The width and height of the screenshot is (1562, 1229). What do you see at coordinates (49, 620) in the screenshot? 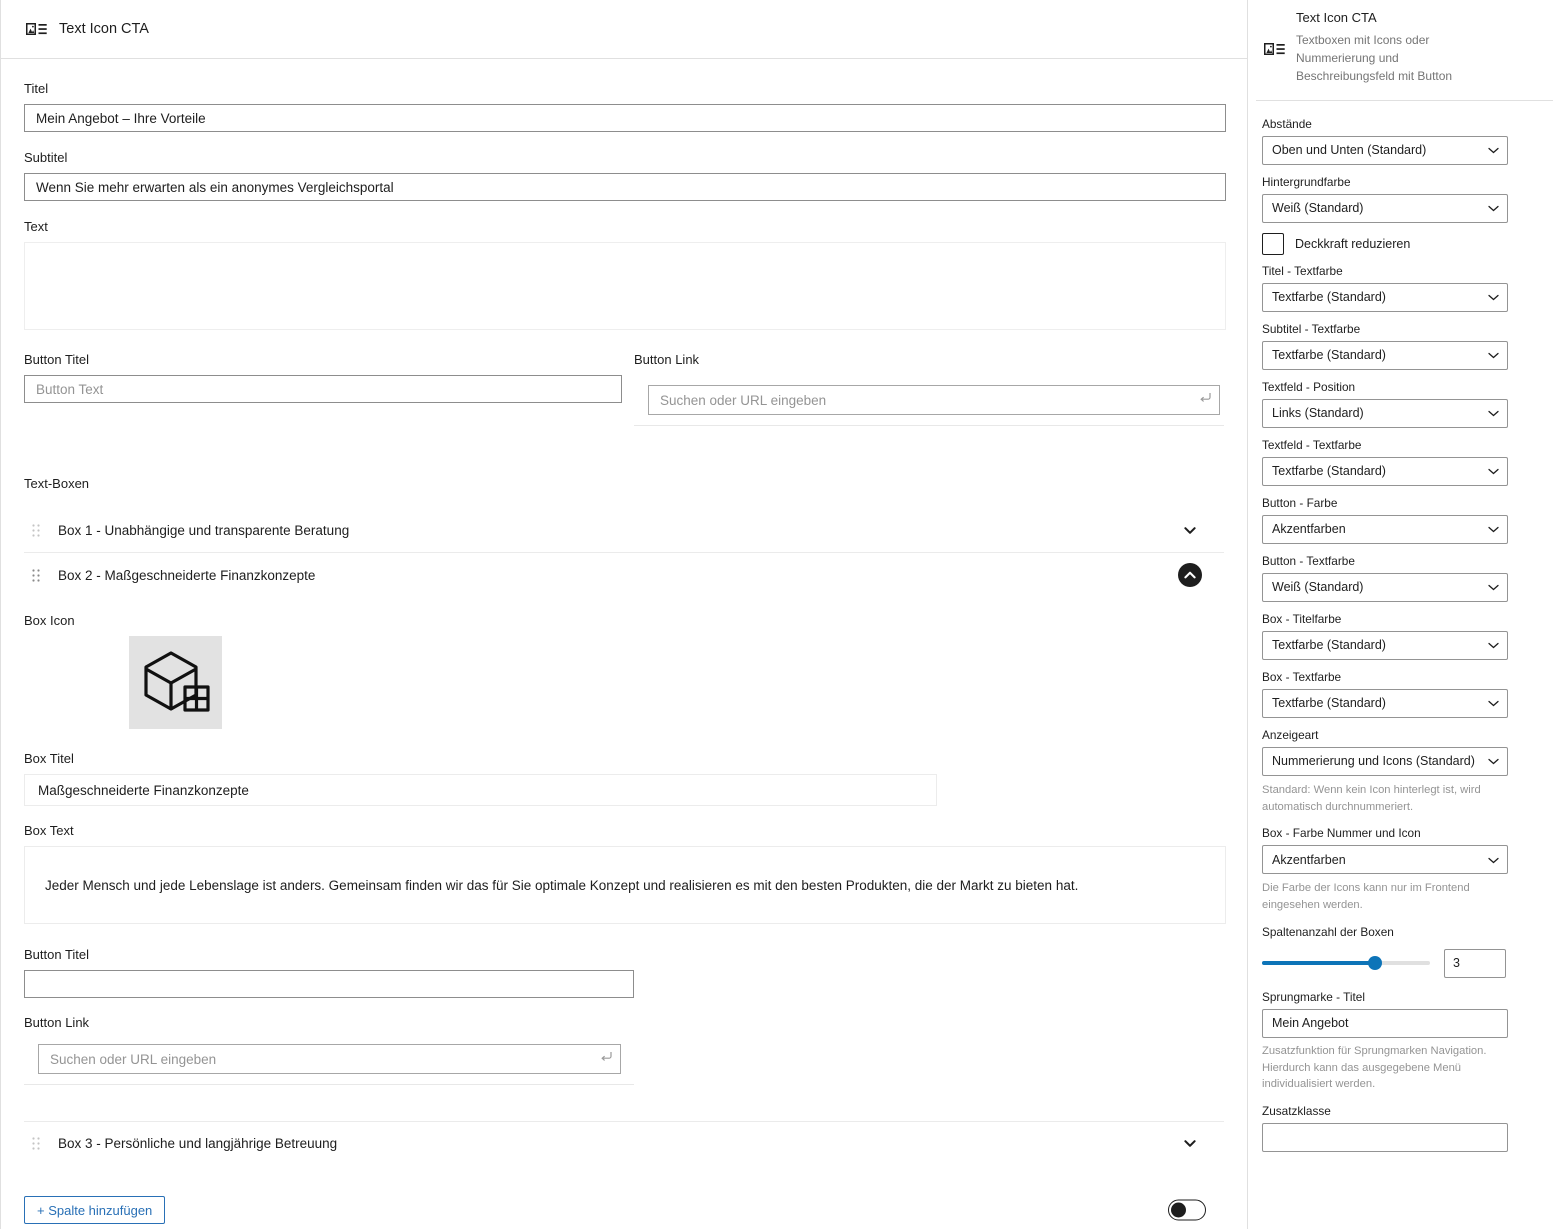
I see `box-icon-label: Box Icon` at bounding box center [49, 620].